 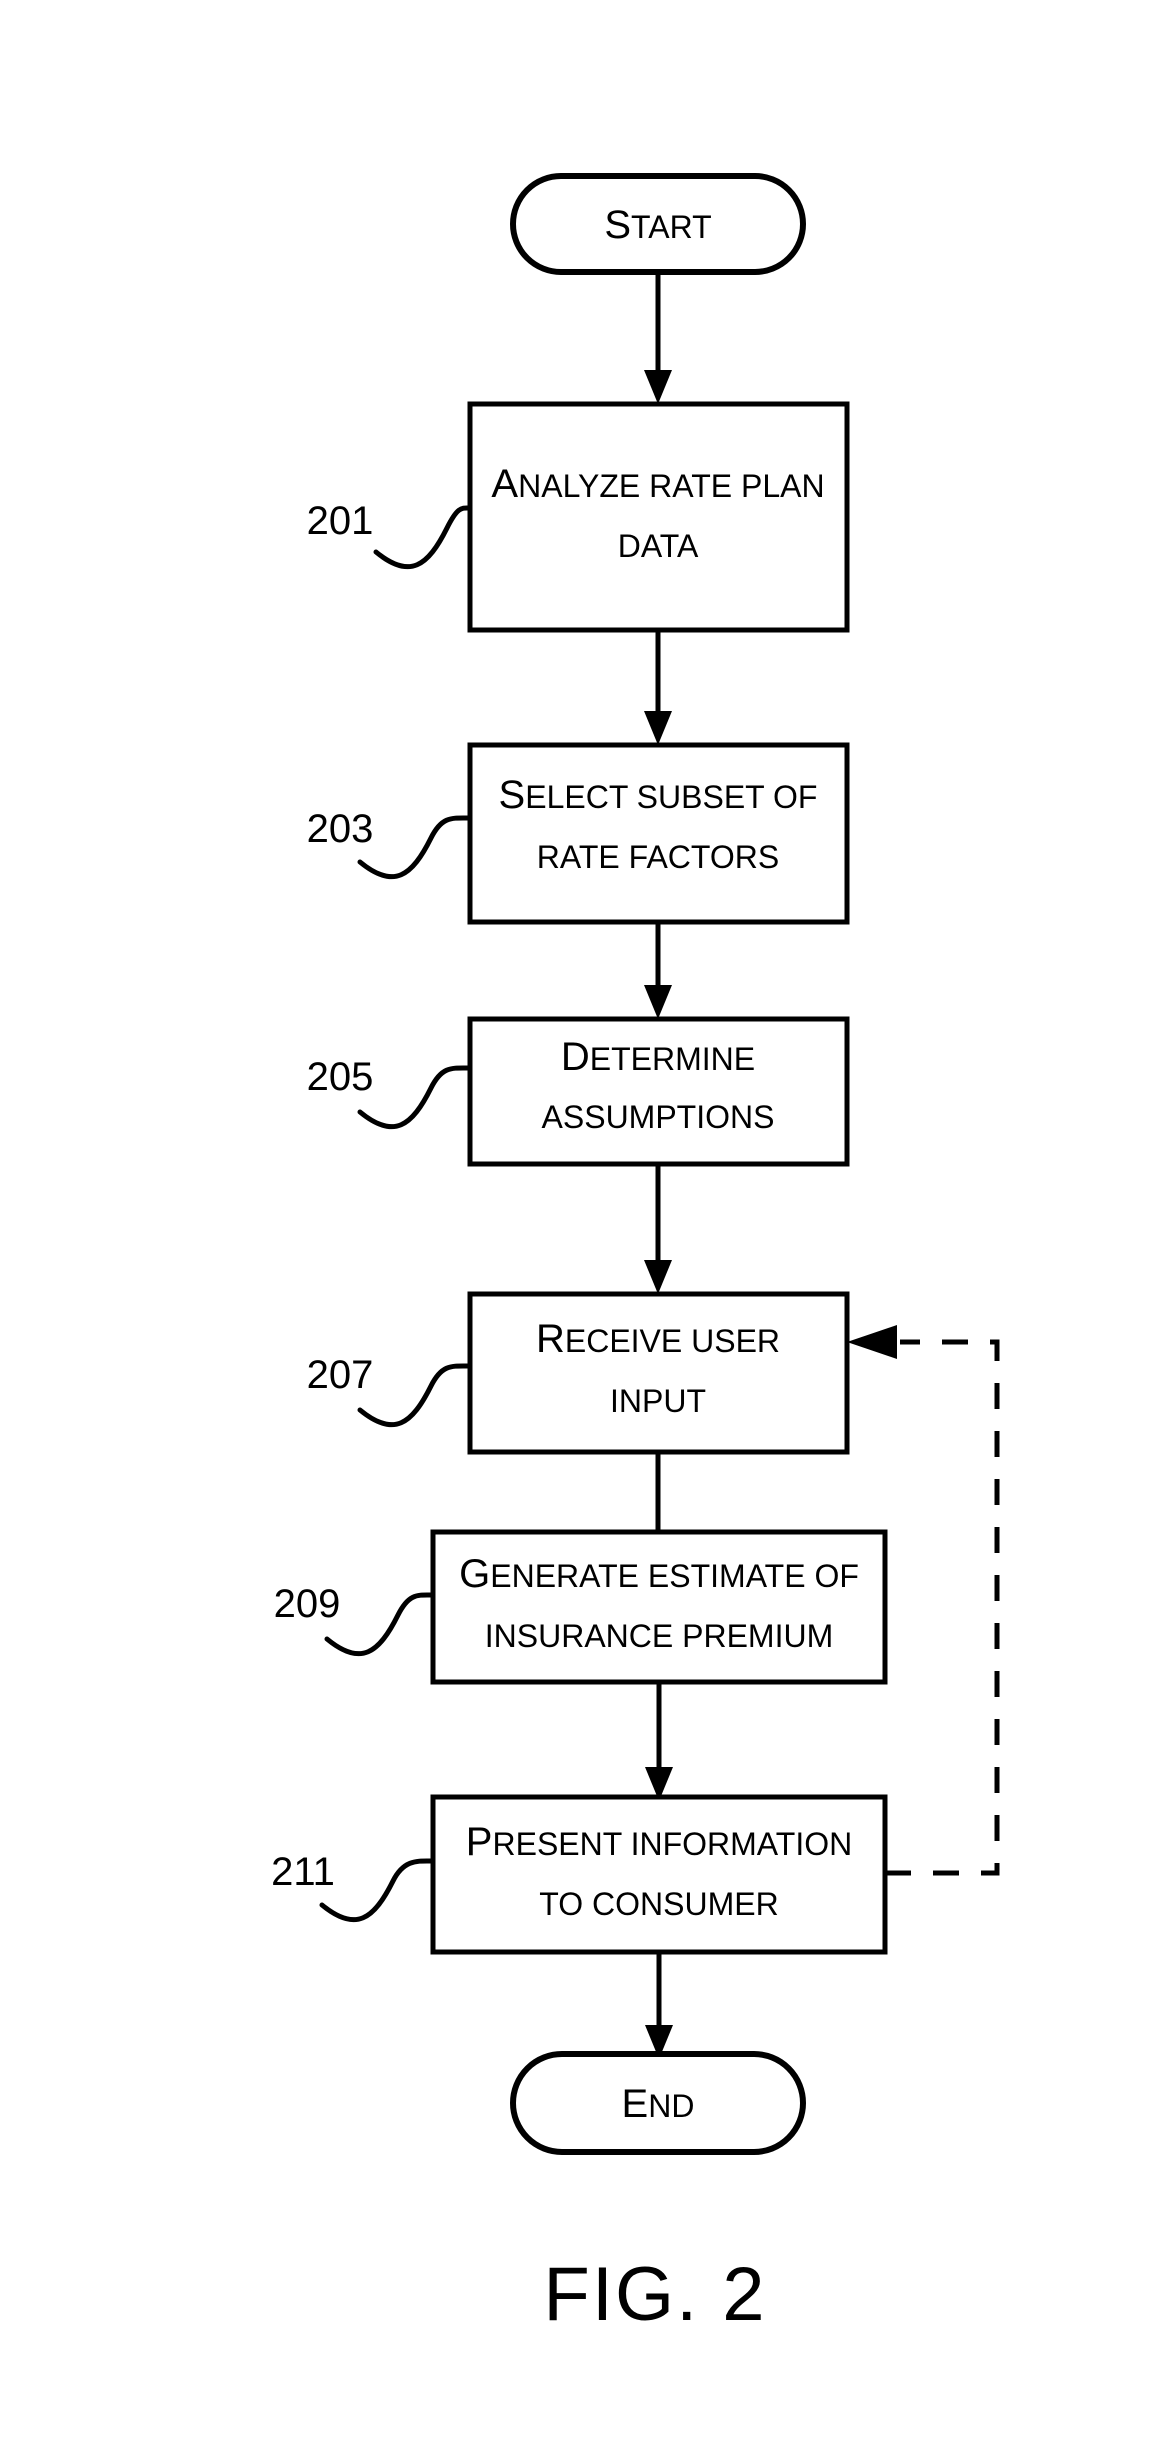 I want to click on ref-number-201: 201, so click(x=340, y=521).